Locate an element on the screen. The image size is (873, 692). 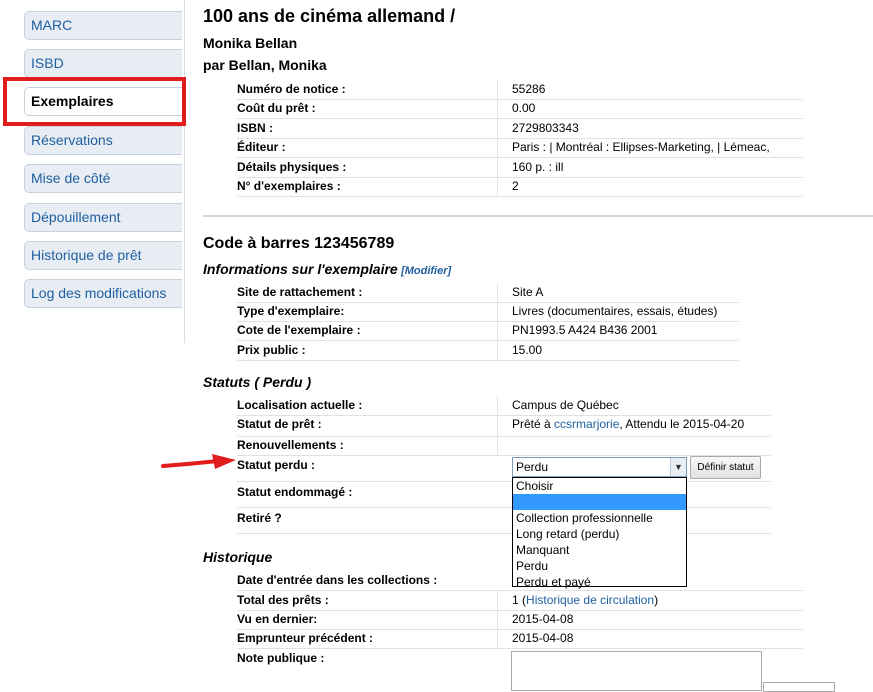
modify-link: [Modifier] is located at coordinates (426, 271).